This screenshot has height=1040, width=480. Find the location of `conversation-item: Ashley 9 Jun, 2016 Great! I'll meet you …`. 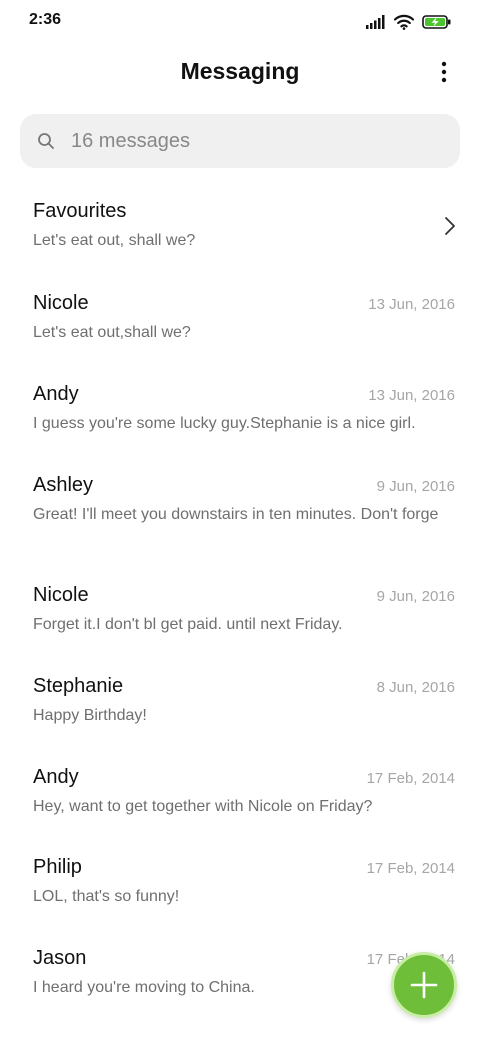

conversation-item: Ashley 9 Jun, 2016 Great! I'll meet you … is located at coordinates (240, 519).